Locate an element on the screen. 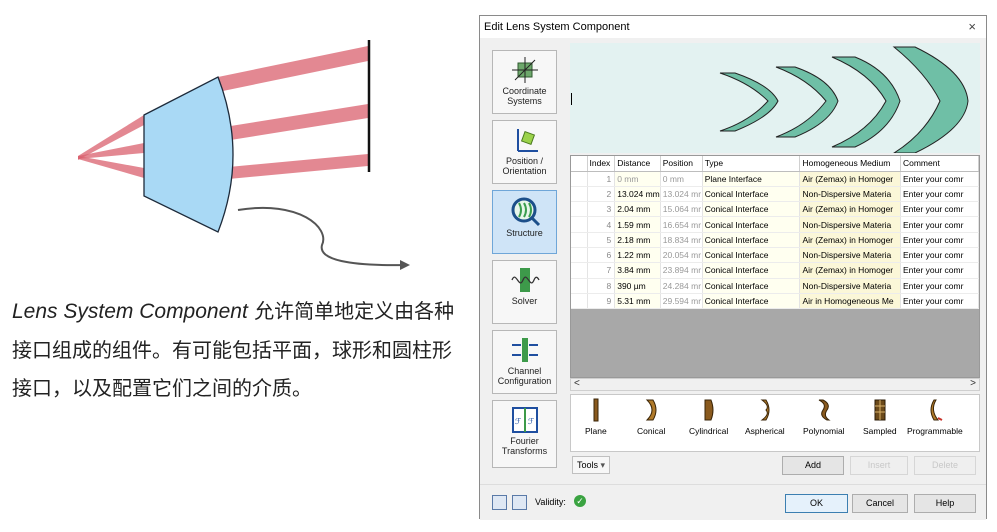  tools-dropdown: Tools ▾ is located at coordinates (591, 465).